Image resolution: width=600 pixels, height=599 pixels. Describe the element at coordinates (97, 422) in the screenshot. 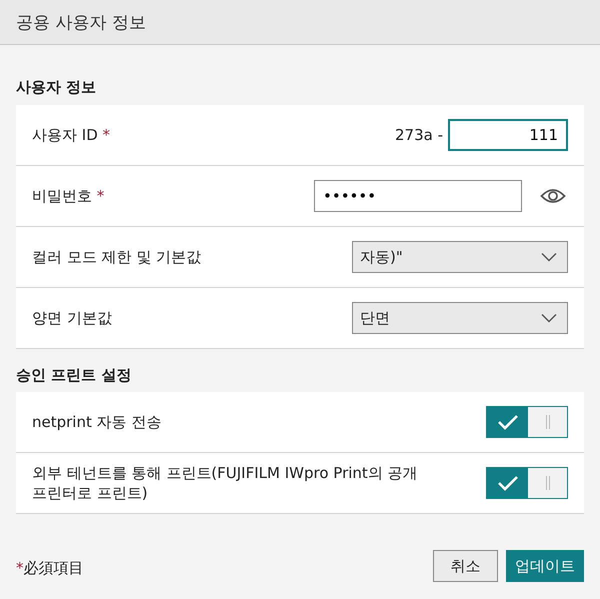

I see `field-label: netprint 자동 전송` at that location.